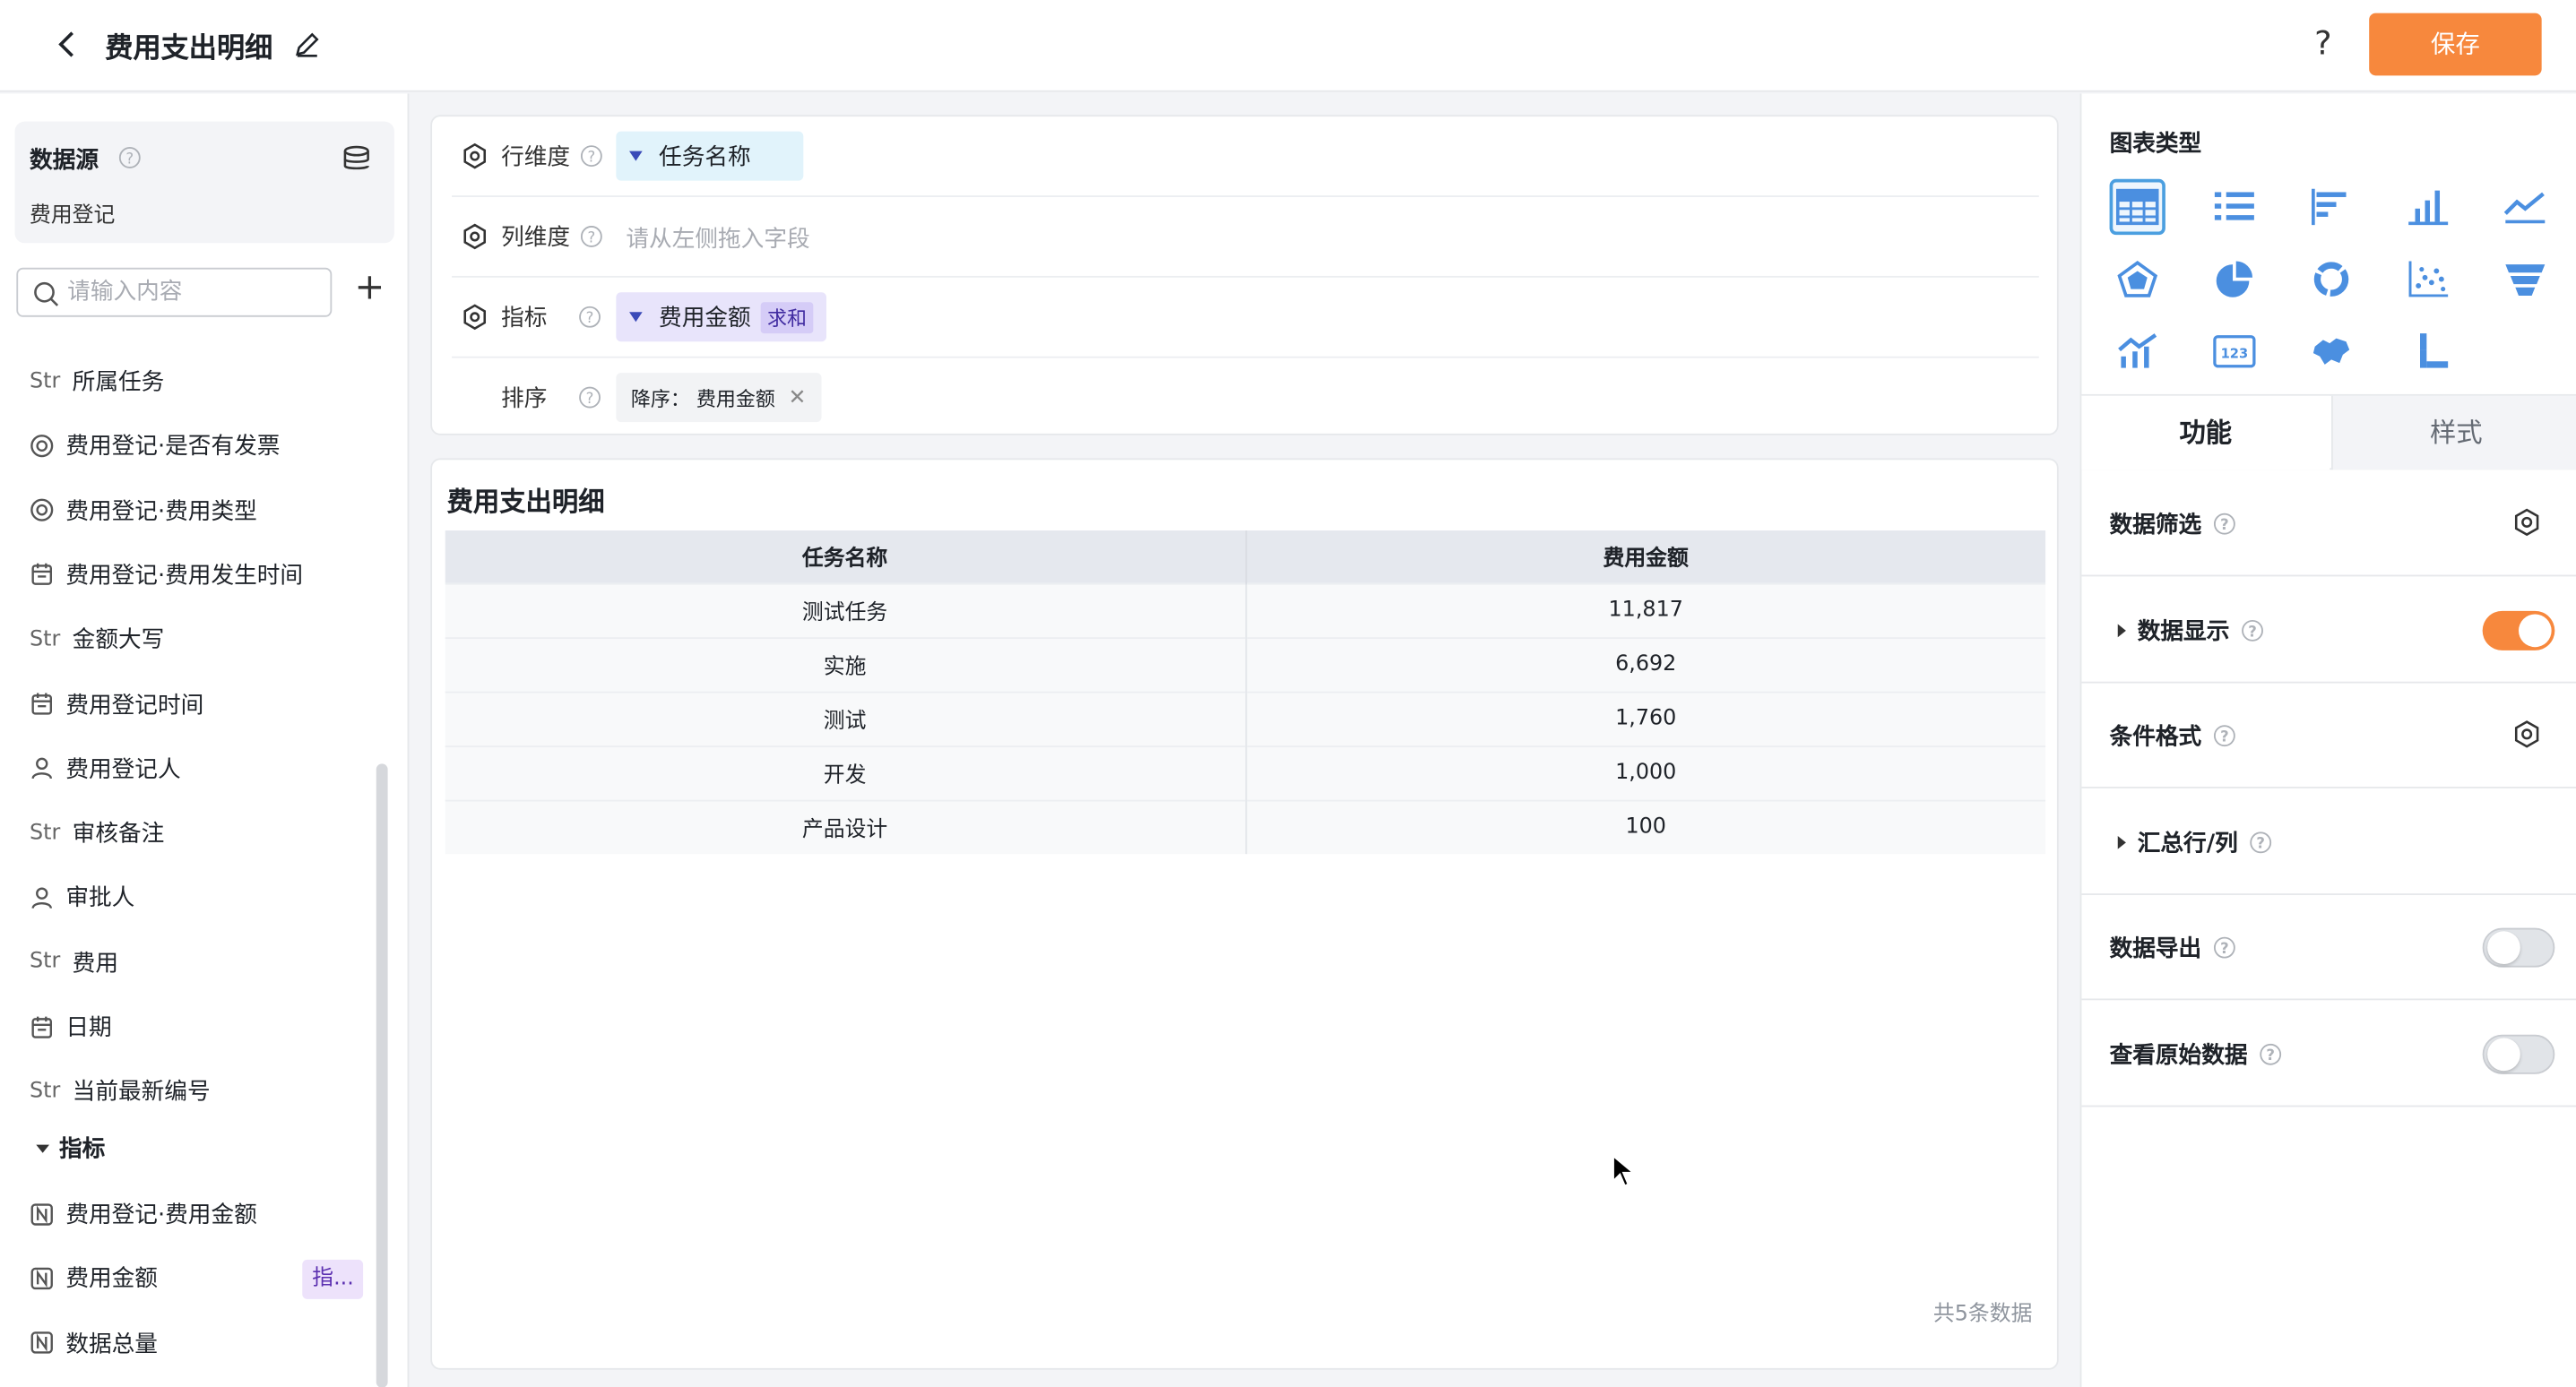 The height and width of the screenshot is (1387, 2576). What do you see at coordinates (2186, 630) in the screenshot?
I see `option-label-group: 数据显示?` at bounding box center [2186, 630].